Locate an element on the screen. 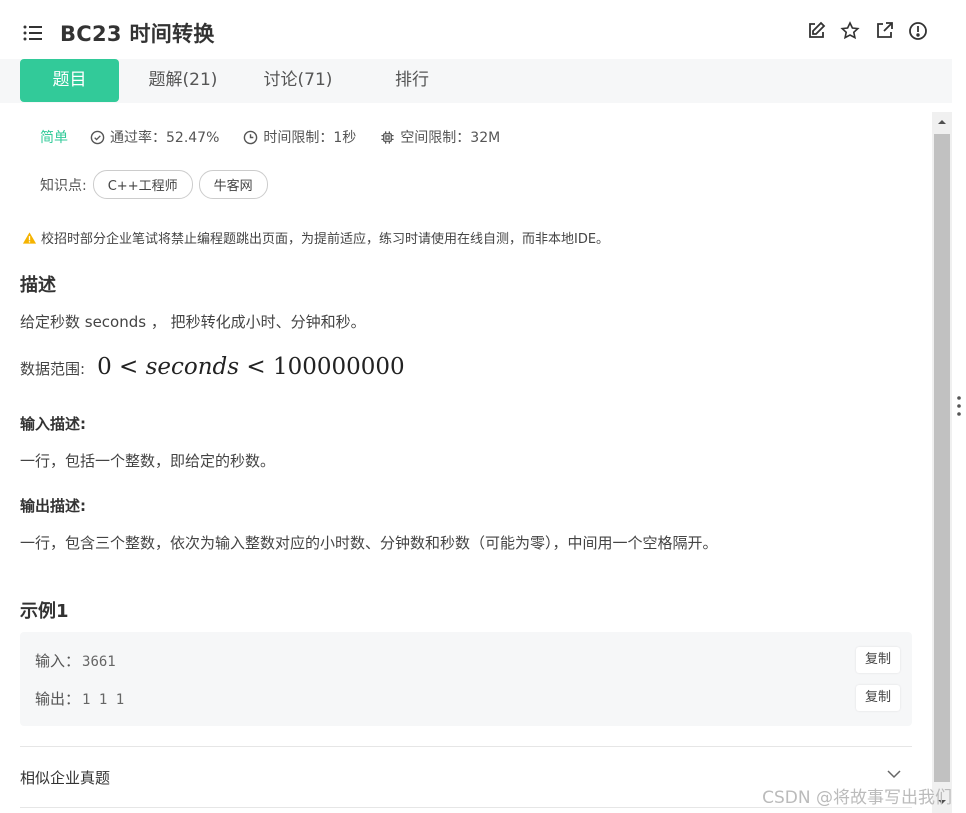  example-output-value: 1 1 1 is located at coordinates (103, 700).